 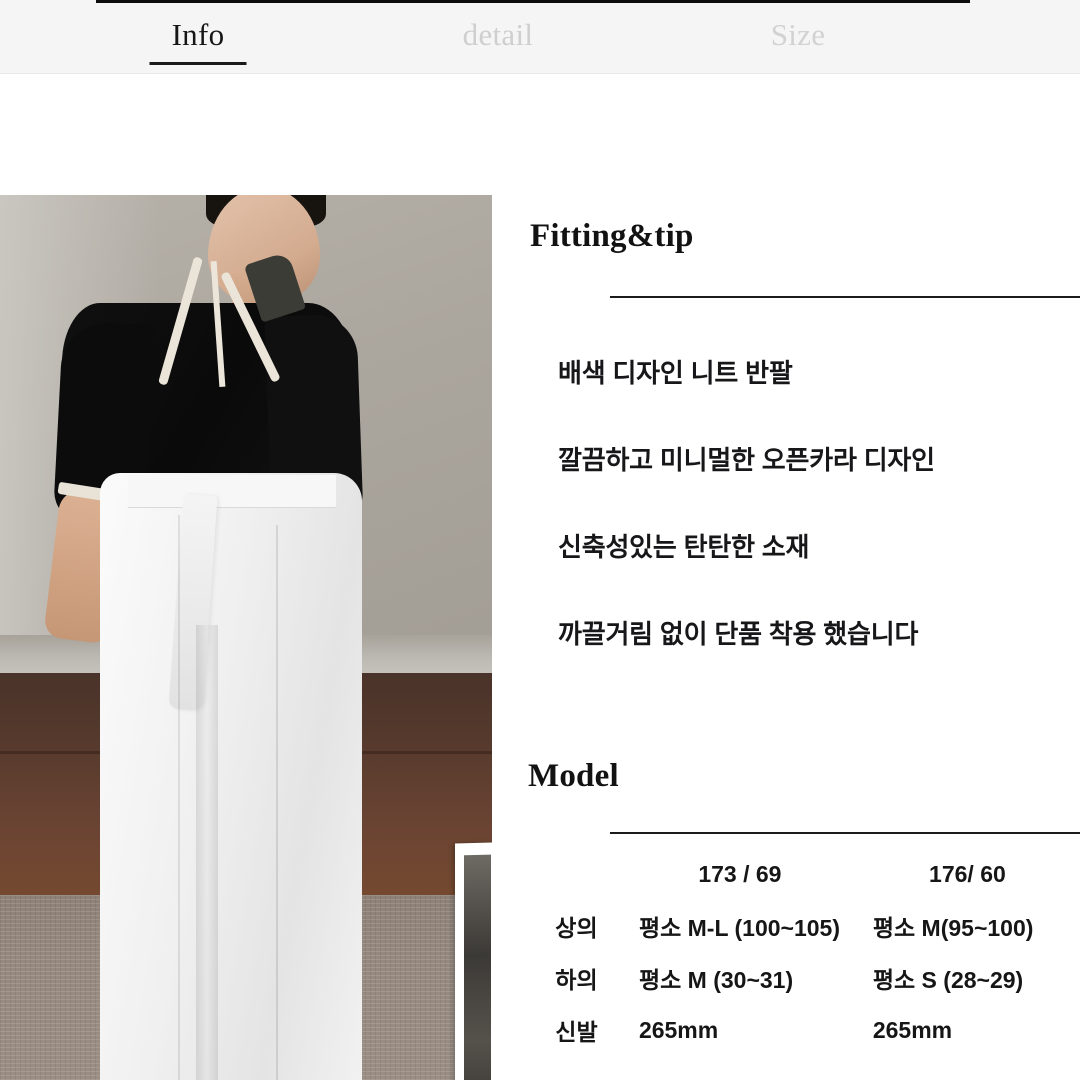 What do you see at coordinates (576, 874) in the screenshot?
I see `model-col-label-header` at bounding box center [576, 874].